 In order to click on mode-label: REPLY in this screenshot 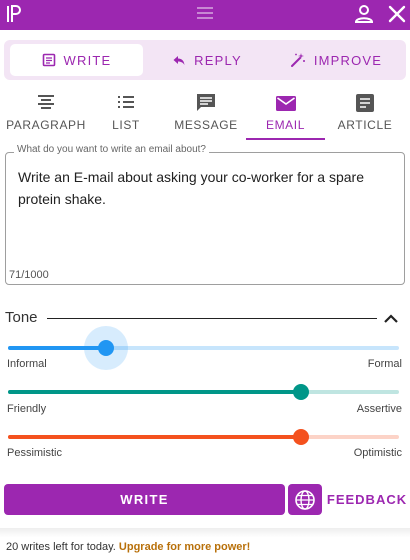, I will do `click(218, 60)`.